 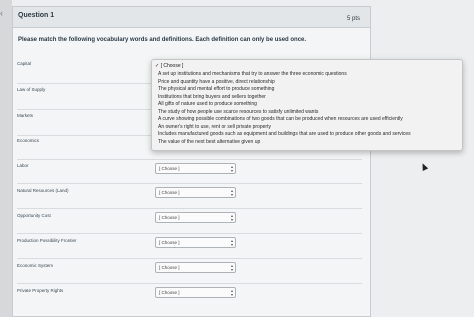 I want to click on term-label-markets: Markets, so click(x=25, y=115).